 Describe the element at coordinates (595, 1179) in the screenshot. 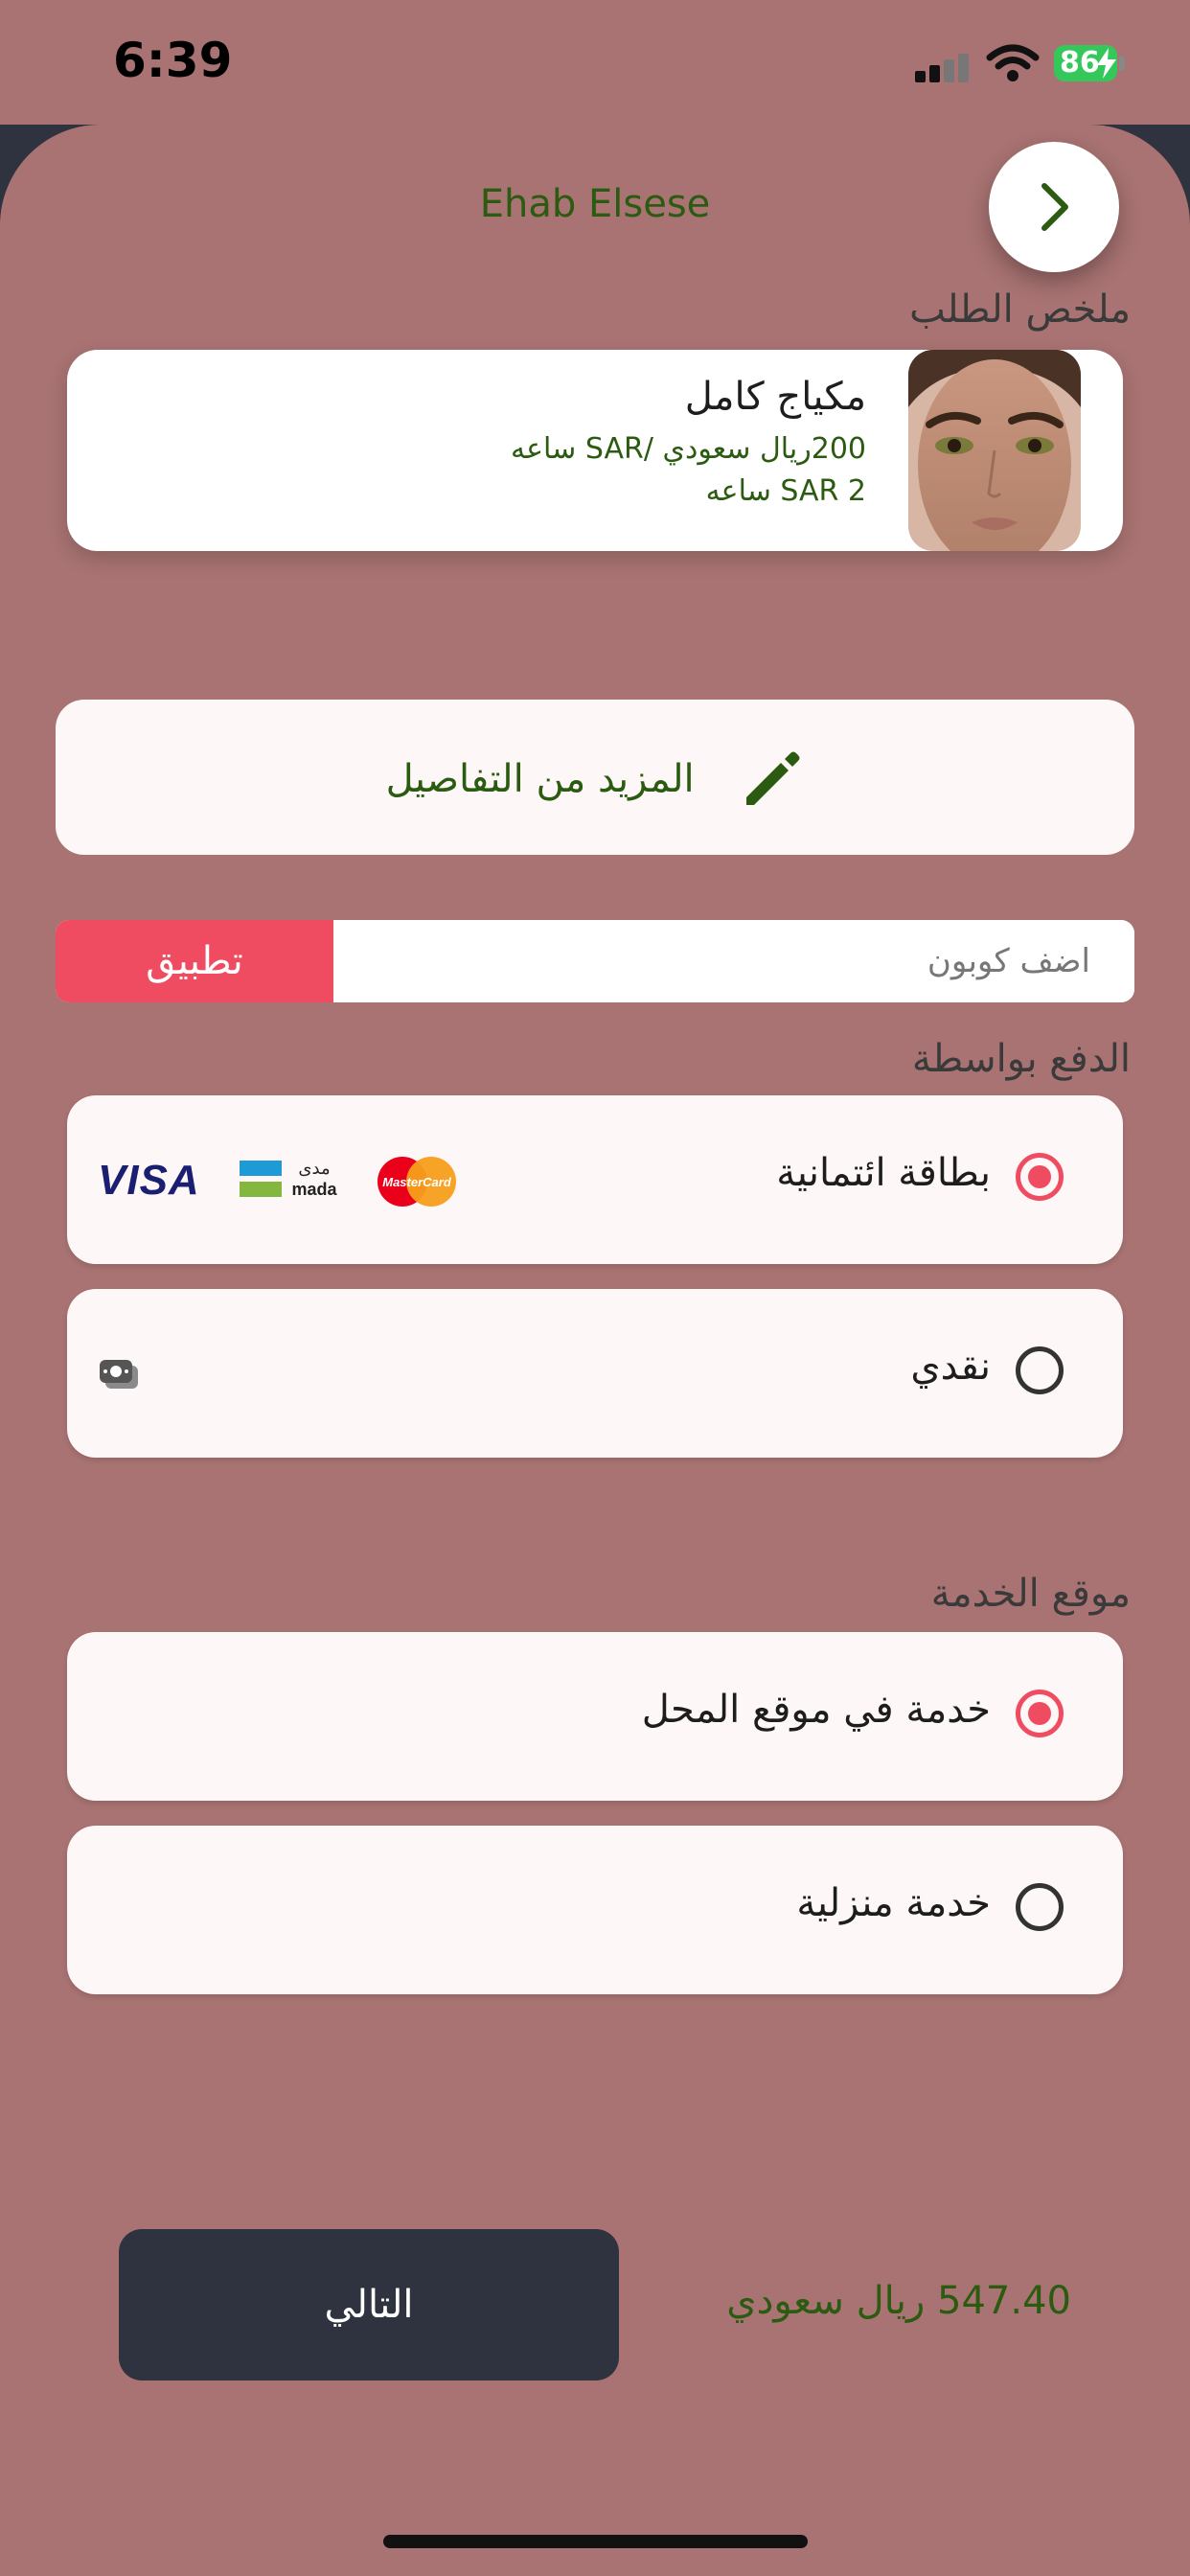

I see `payment-option-card: بطاقة ائتمانية MasterCard مدى mada VISA` at that location.